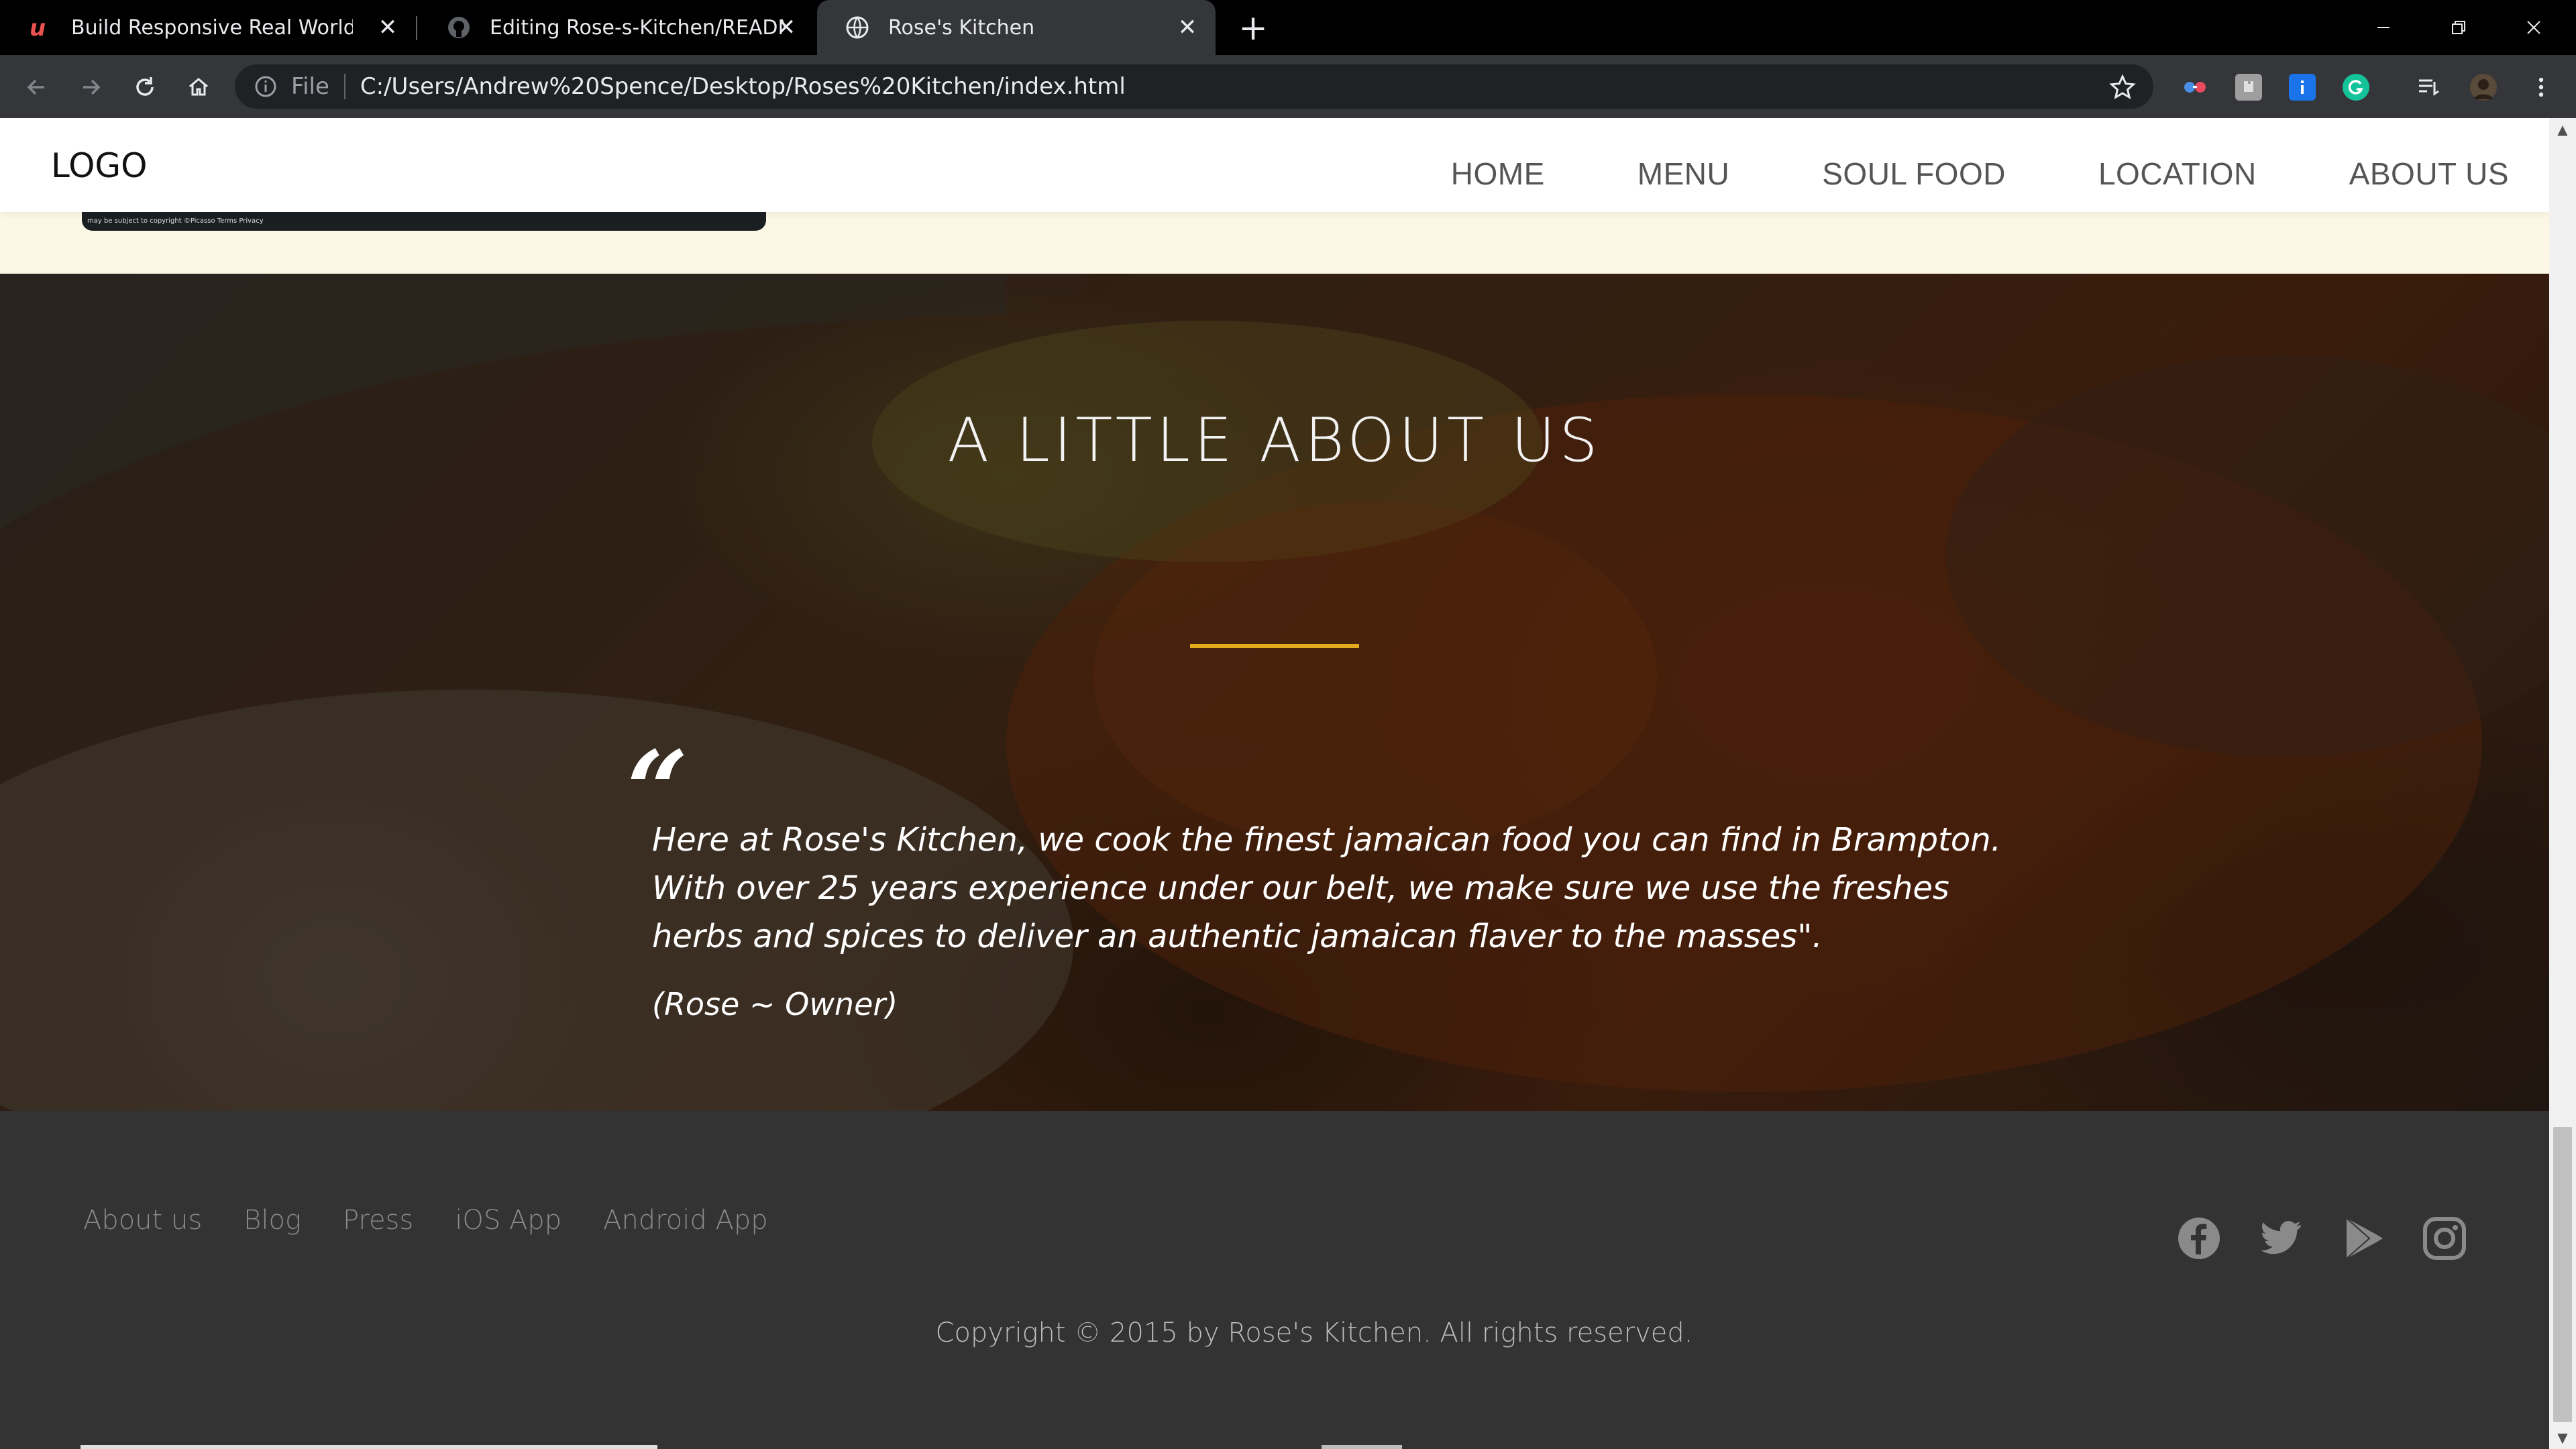 The image size is (2576, 1449). I want to click on horizontal-scroll-track, so click(368, 1447).